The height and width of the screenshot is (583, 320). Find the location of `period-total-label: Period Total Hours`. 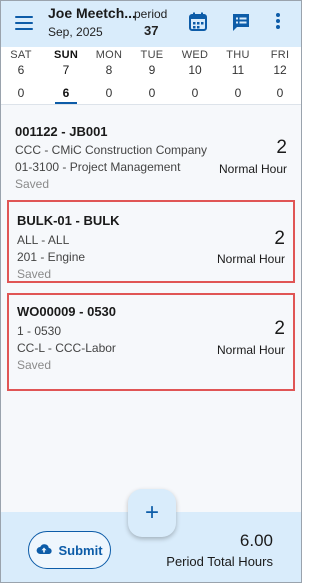

period-total-label: Period Total Hours is located at coordinates (219, 561).